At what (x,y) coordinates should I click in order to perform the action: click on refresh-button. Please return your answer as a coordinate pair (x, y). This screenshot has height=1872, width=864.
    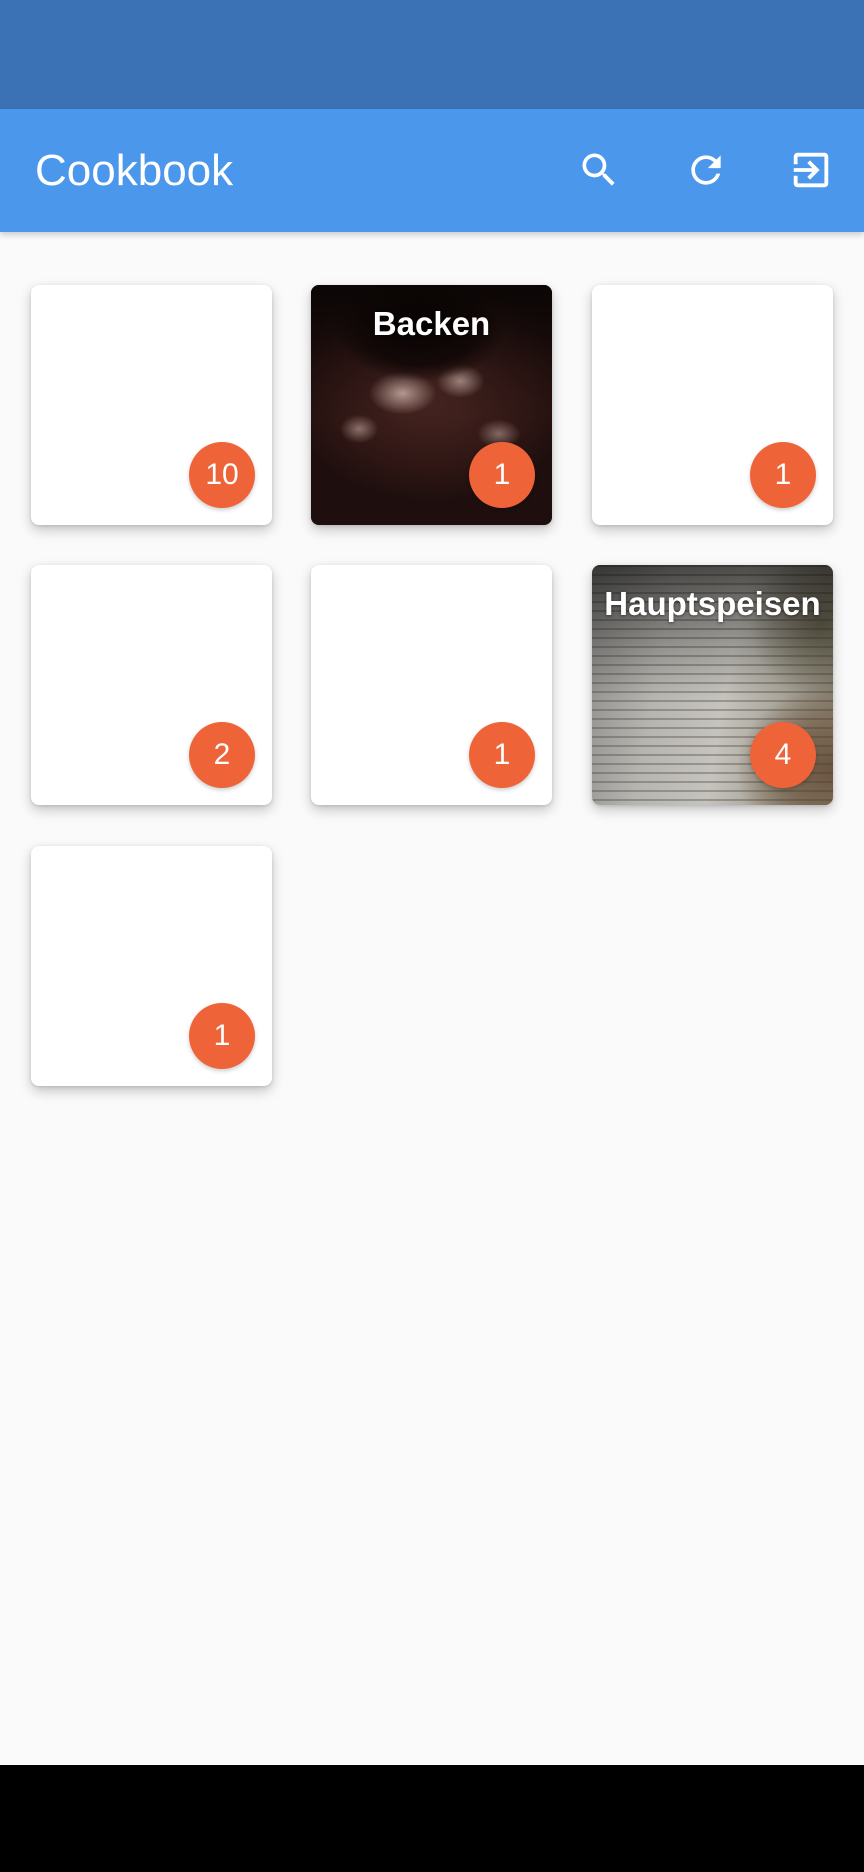
    Looking at the image, I should click on (706, 170).